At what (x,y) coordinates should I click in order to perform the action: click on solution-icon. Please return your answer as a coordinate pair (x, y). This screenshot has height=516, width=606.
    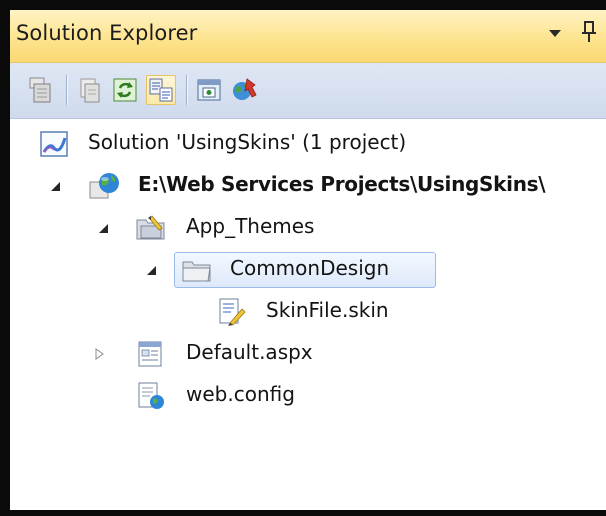
    Looking at the image, I should click on (55, 144).